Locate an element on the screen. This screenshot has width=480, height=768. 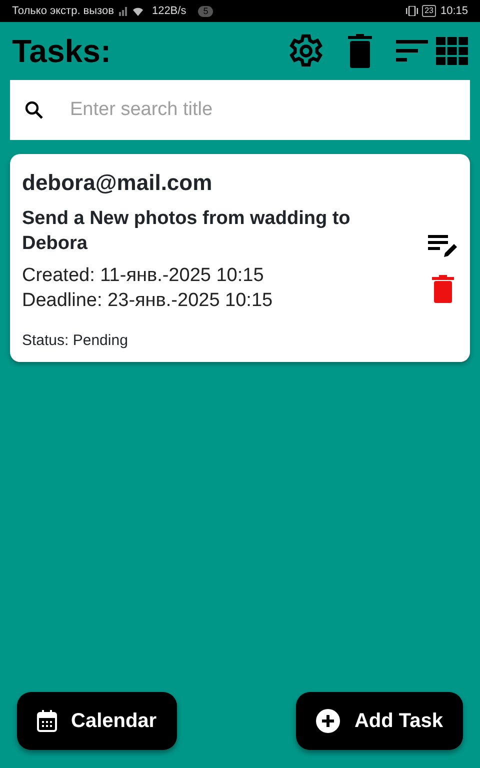
search-icon is located at coordinates (34, 110).